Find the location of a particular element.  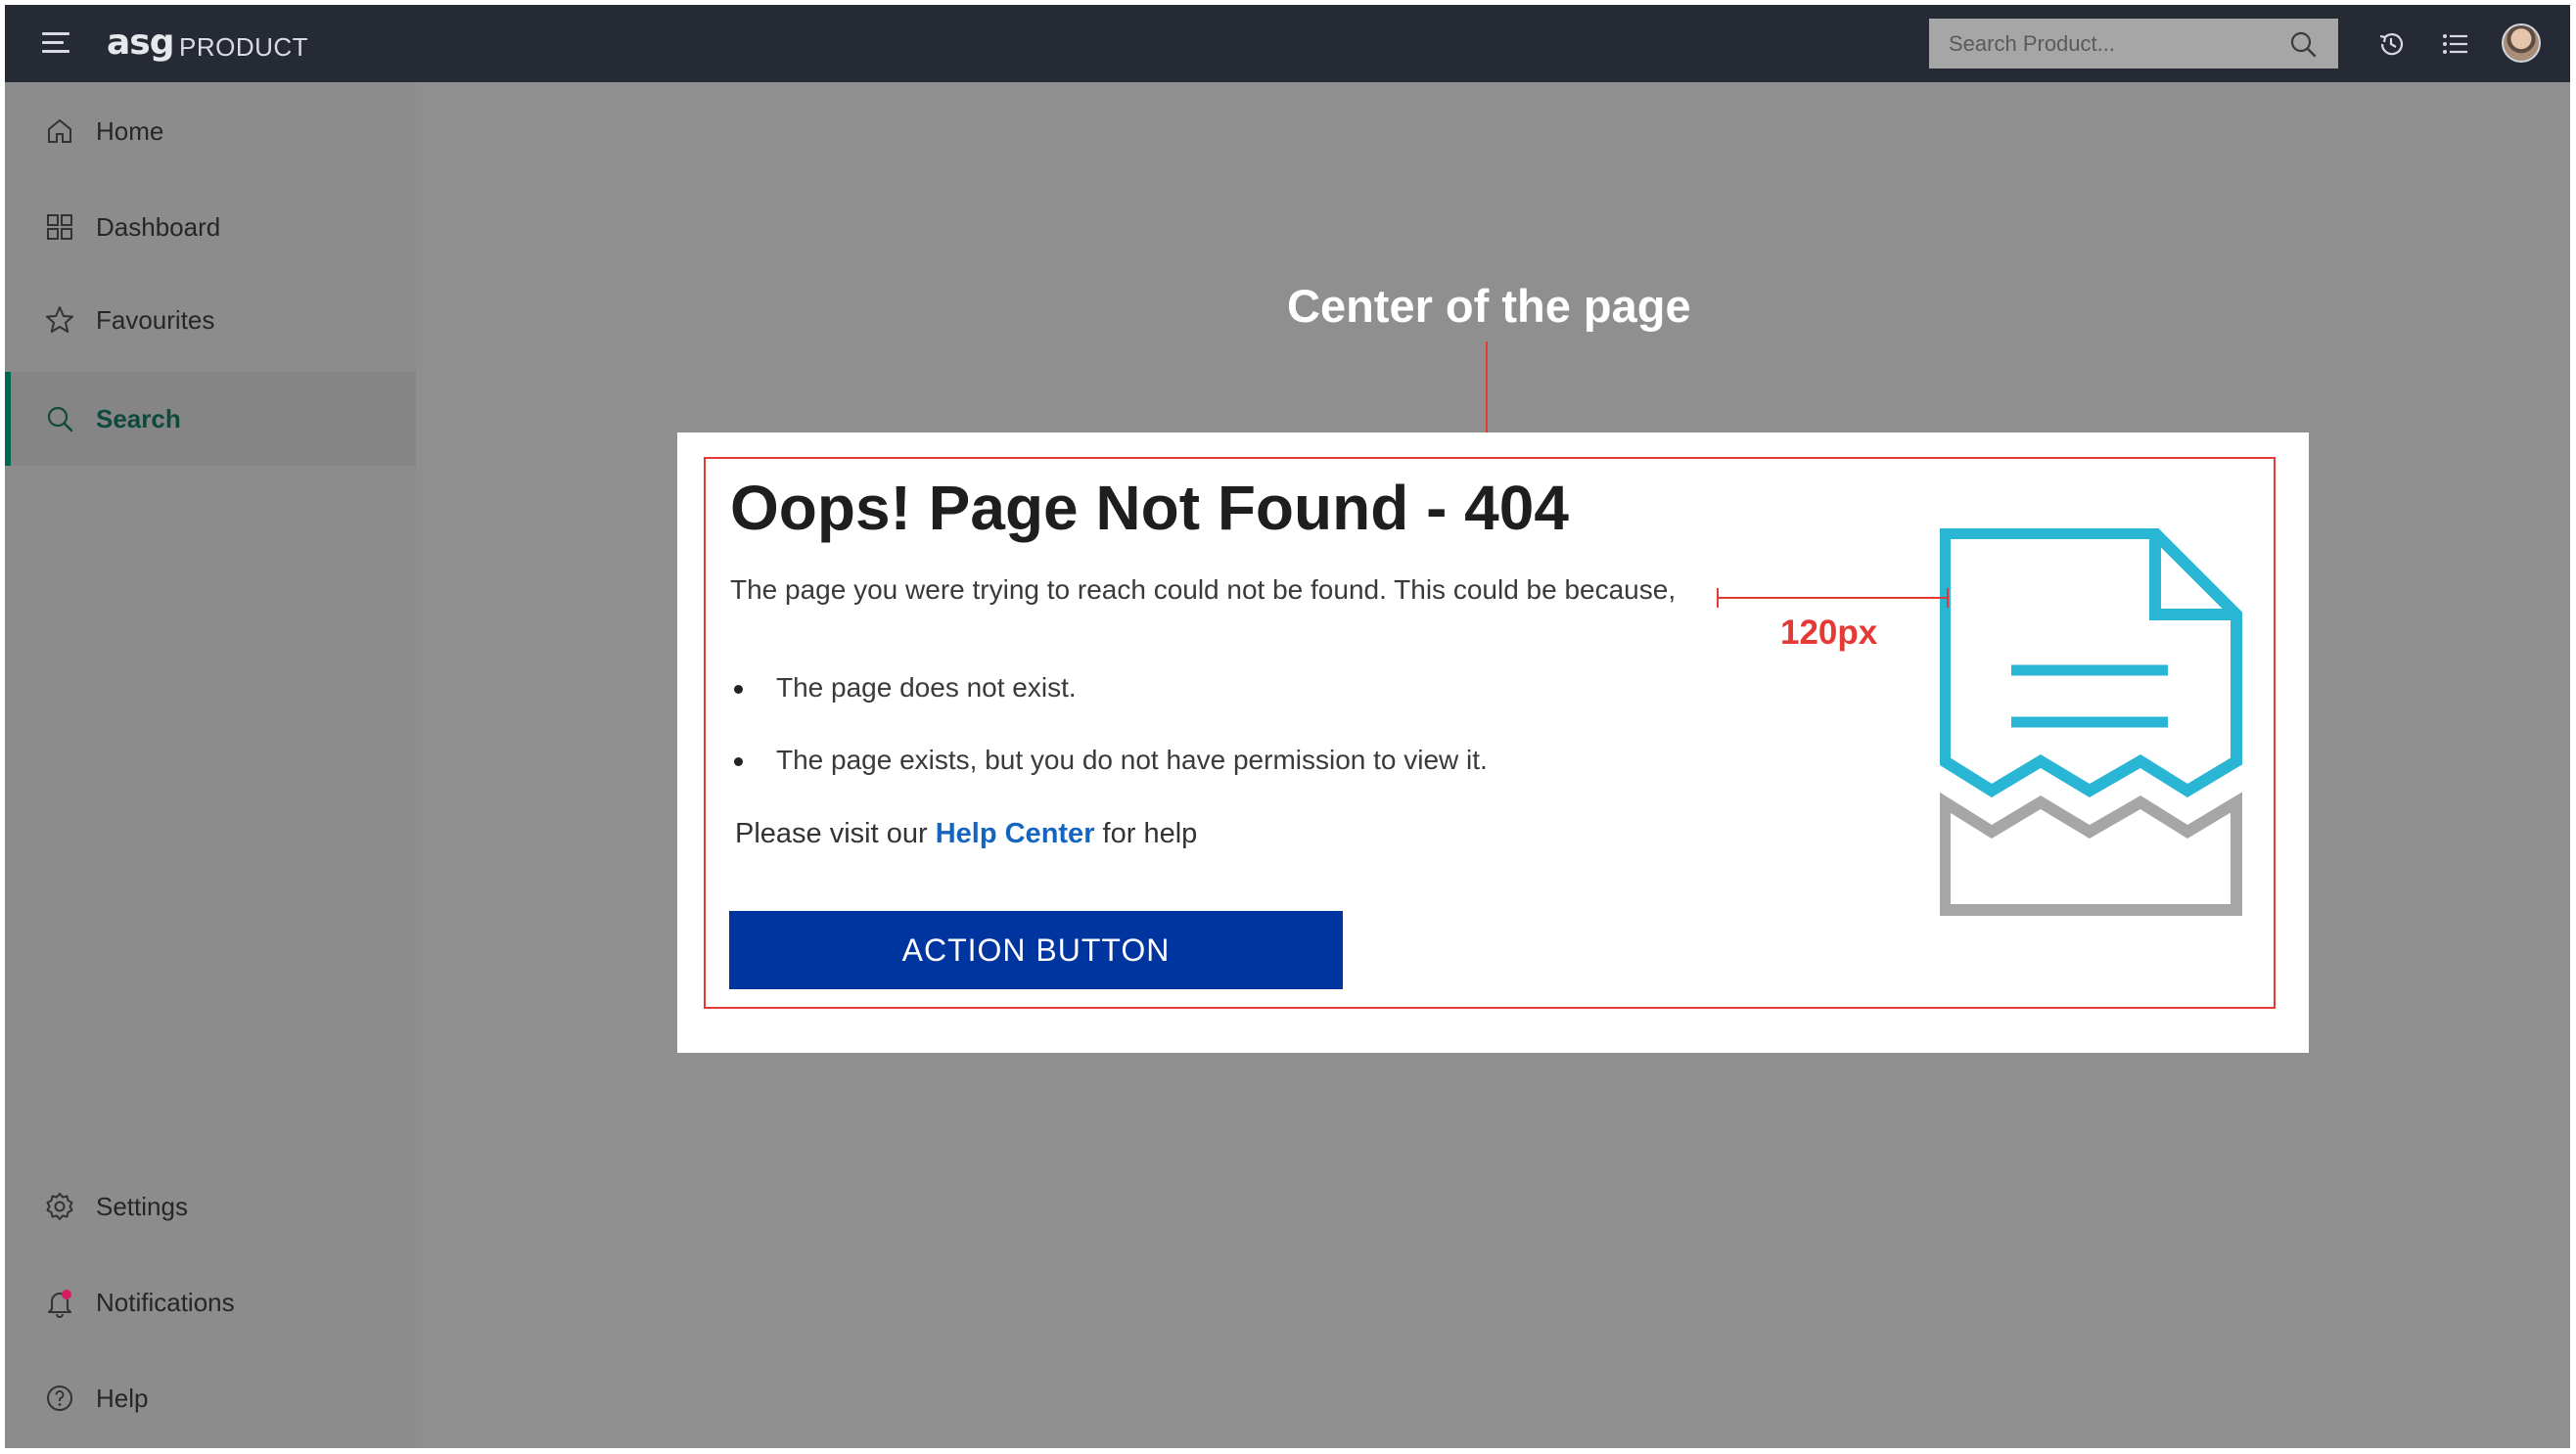

history-icon is located at coordinates (2391, 44).